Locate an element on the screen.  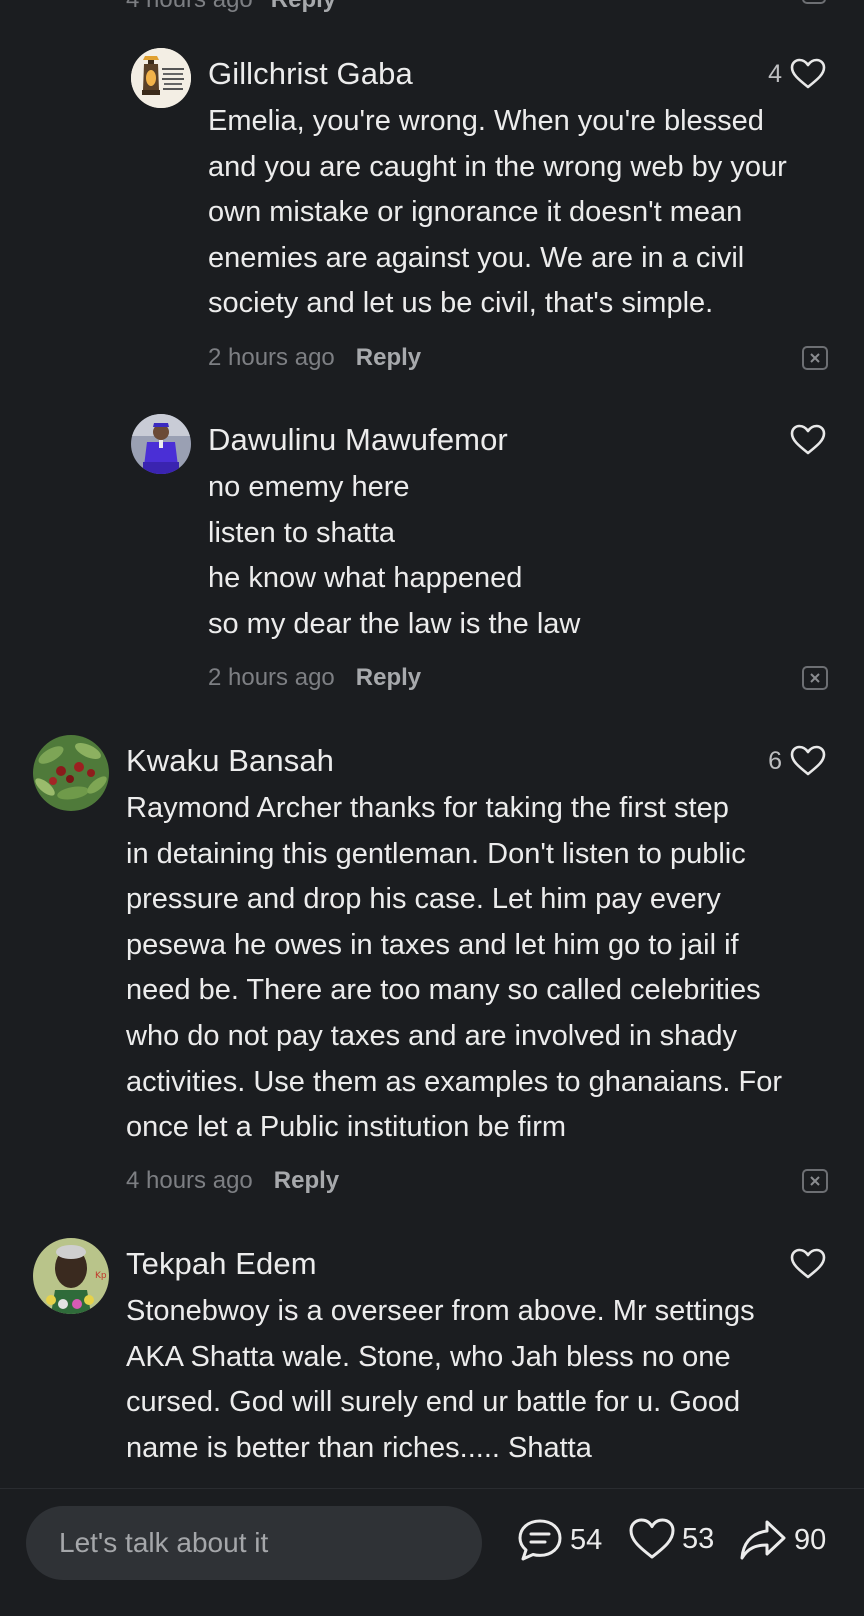
comment-input-placeholder: Let's talk about it is located at coordinates (164, 1542).